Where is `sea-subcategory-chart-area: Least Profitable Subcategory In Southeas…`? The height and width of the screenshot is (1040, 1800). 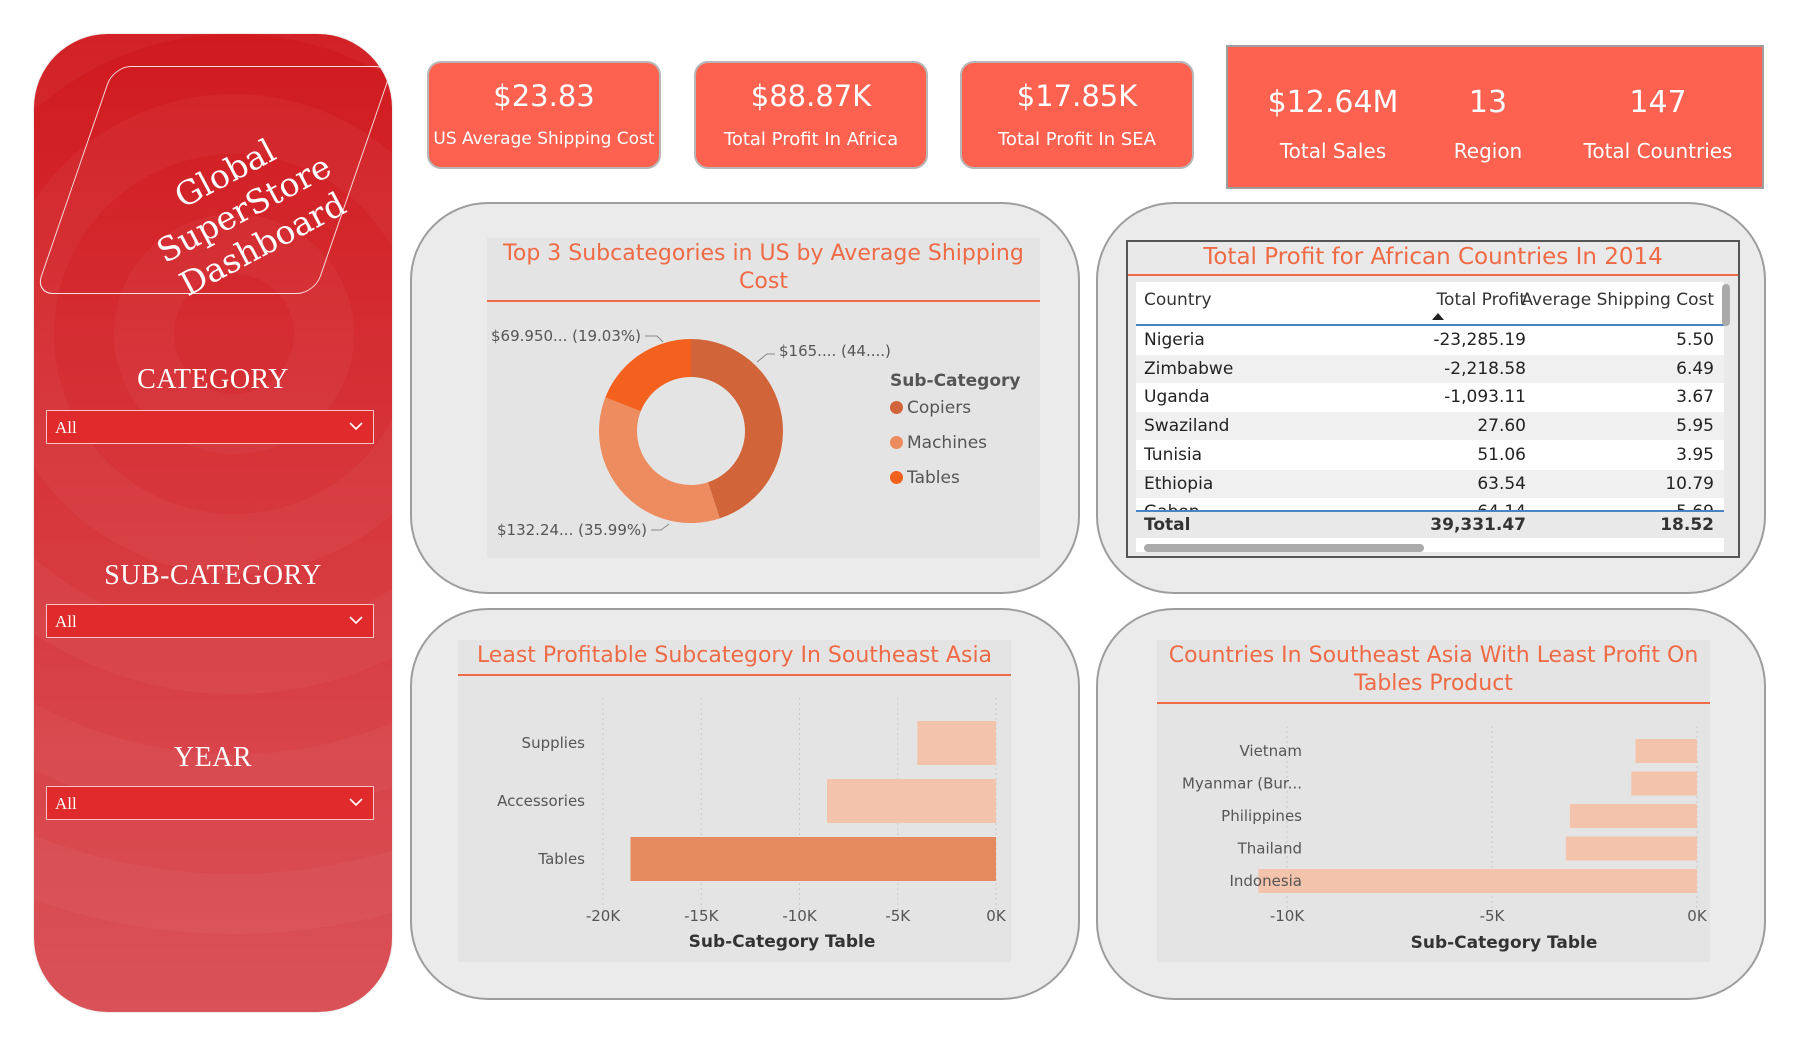 sea-subcategory-chart-area: Least Profitable Subcategory In Southeas… is located at coordinates (734, 801).